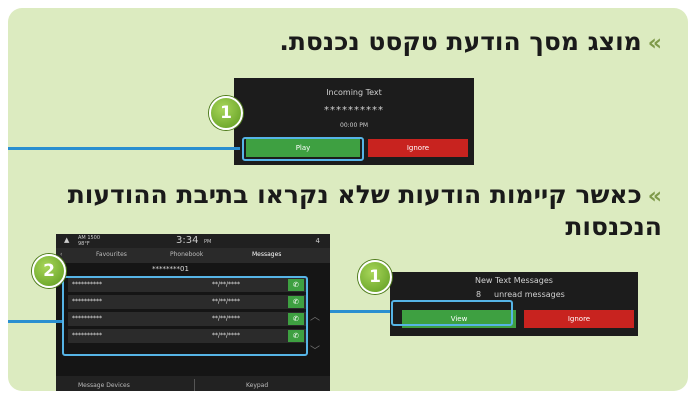  Describe the element at coordinates (187, 240) in the screenshot. I see `clock: 3:34` at that location.